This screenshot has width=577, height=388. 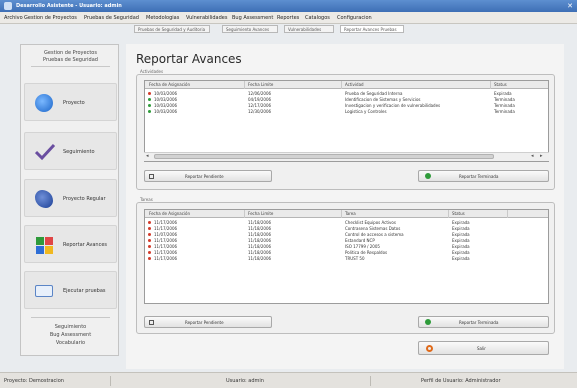 I want to click on exit-icon, so click(x=429, y=348).